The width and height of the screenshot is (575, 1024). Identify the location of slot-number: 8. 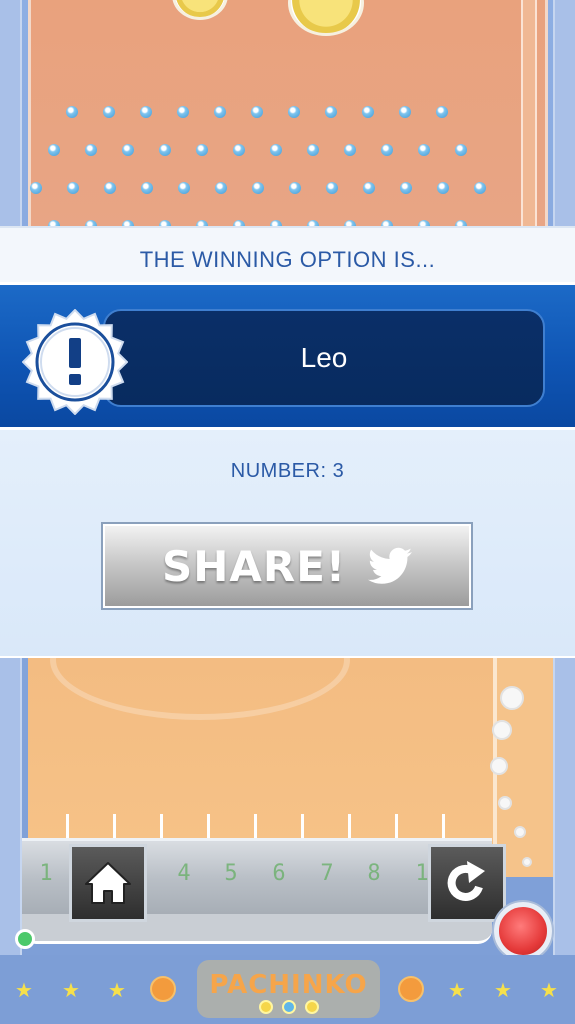
(374, 873).